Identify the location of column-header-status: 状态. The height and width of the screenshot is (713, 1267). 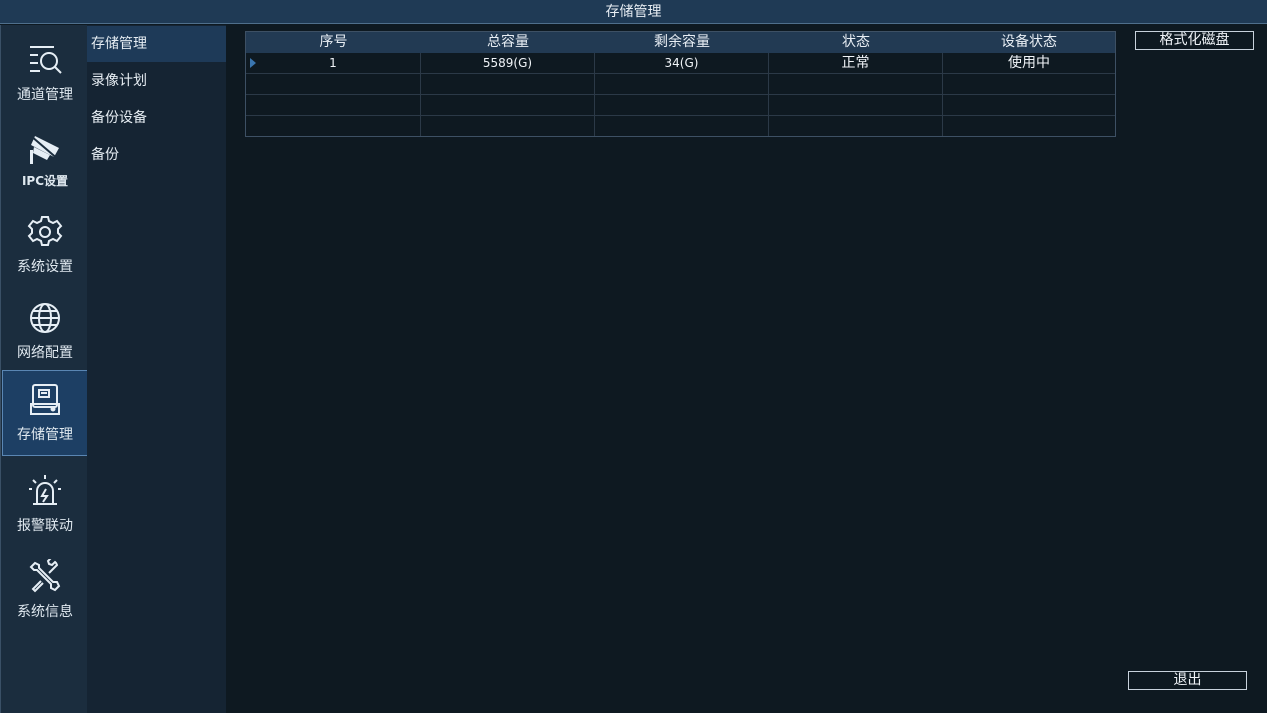
(856, 42).